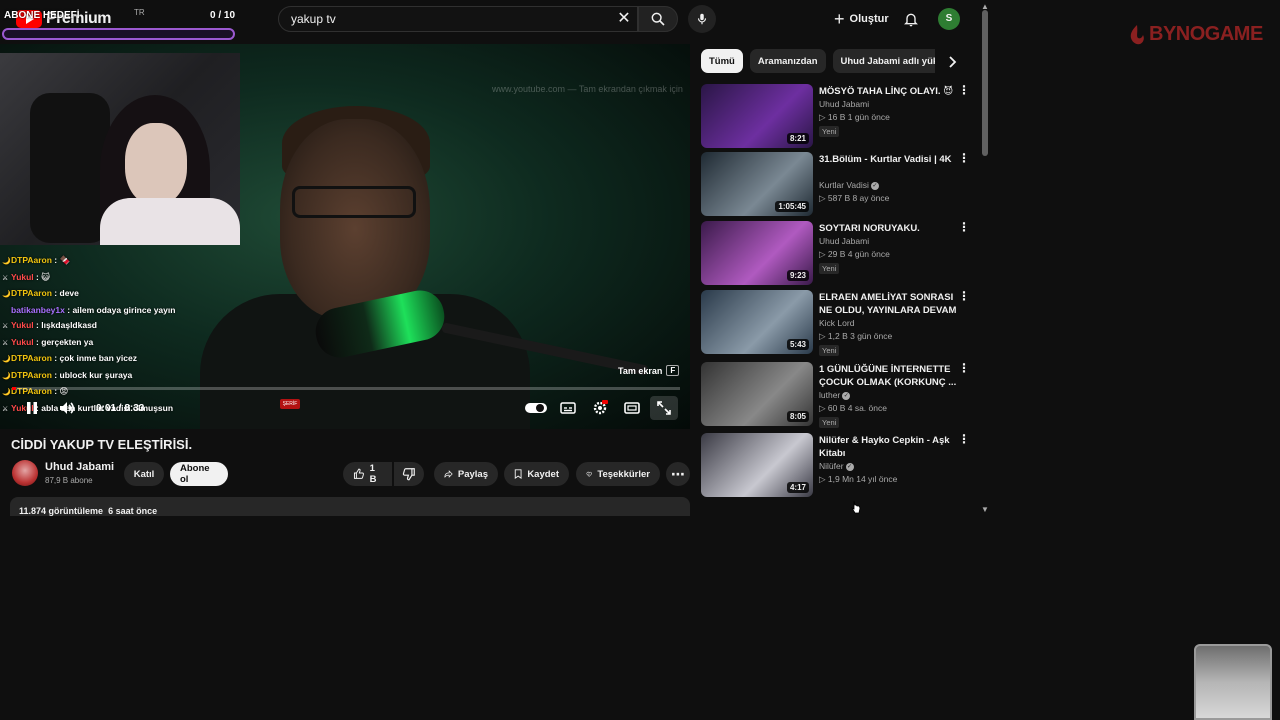 The image size is (1280, 720). Describe the element at coordinates (14, 388) in the screenshot. I see `progress-played` at that location.